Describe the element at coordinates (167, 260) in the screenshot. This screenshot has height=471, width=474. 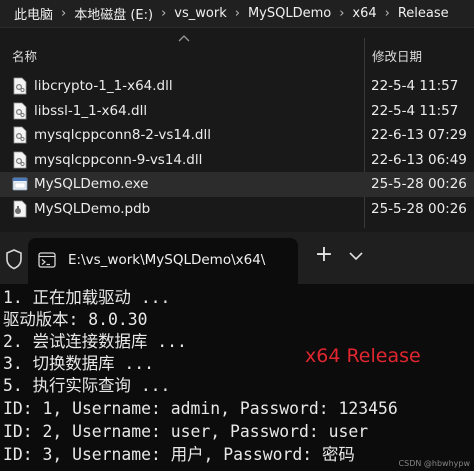
I see `terminal-tab-title: E:\vs_work\MySQLDemo\x64\` at that location.